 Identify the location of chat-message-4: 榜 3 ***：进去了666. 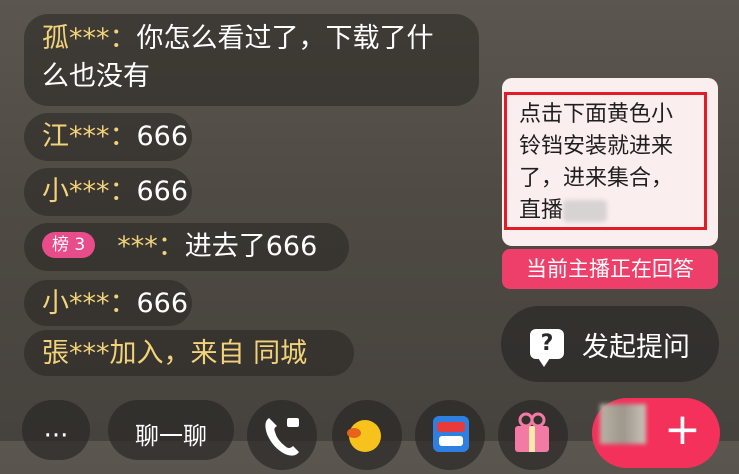
(186, 247).